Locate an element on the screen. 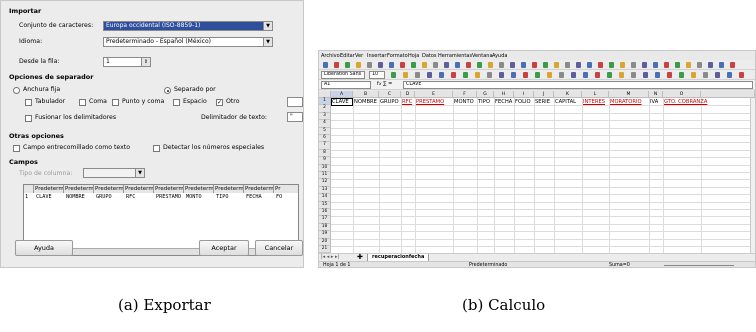  zoom-slider is located at coordinates (699, 265).